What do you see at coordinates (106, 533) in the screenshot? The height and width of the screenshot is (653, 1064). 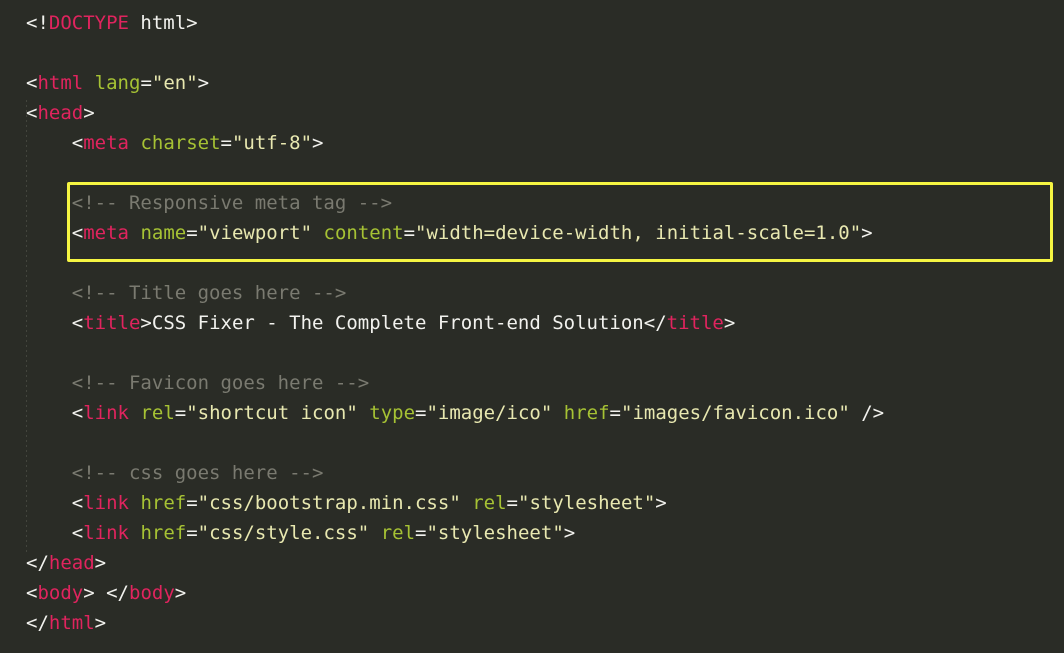 I see `code-token-tag: link` at bounding box center [106, 533].